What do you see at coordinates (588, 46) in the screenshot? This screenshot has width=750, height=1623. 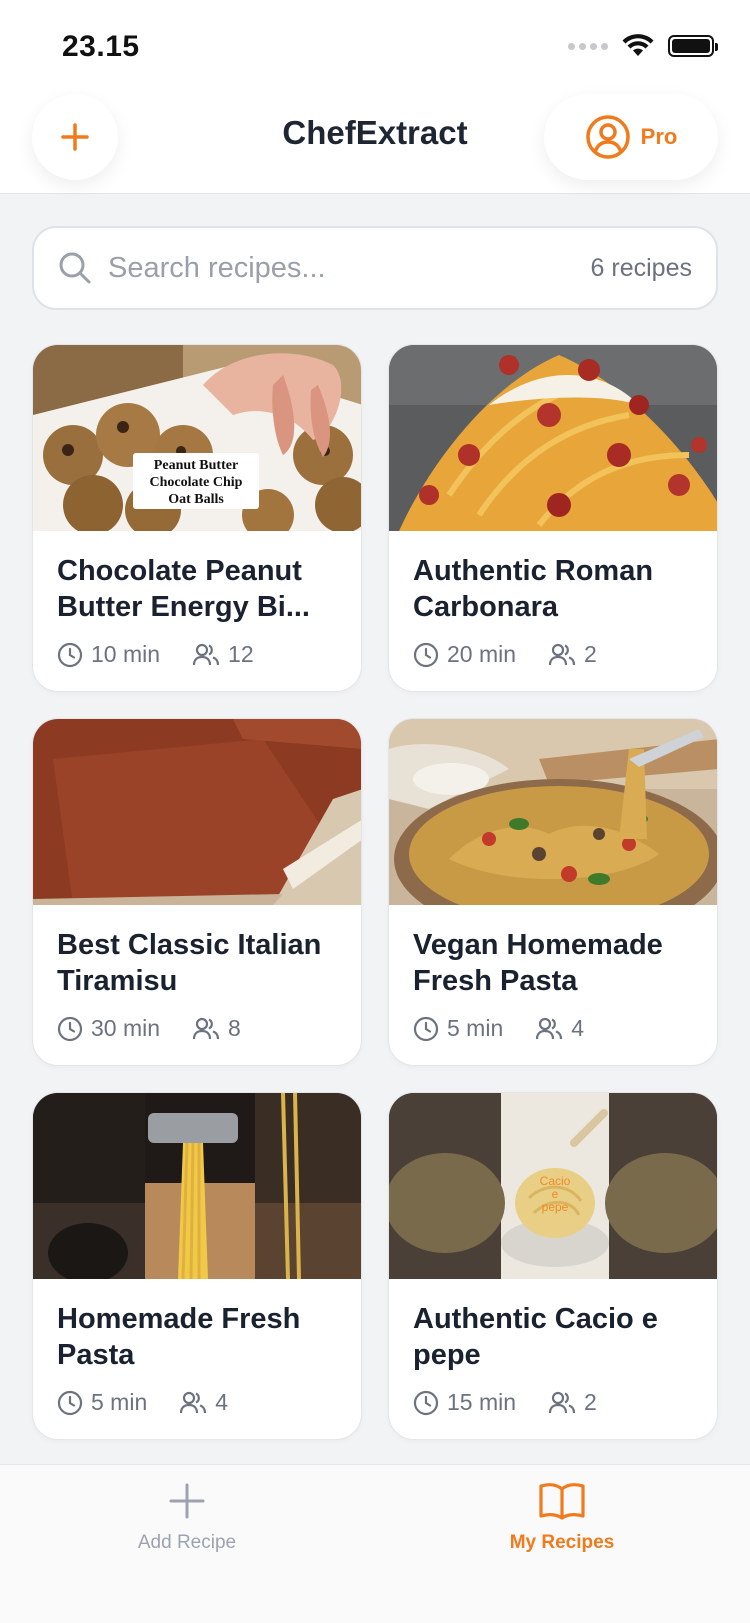 I see `cellular-signal-icon` at bounding box center [588, 46].